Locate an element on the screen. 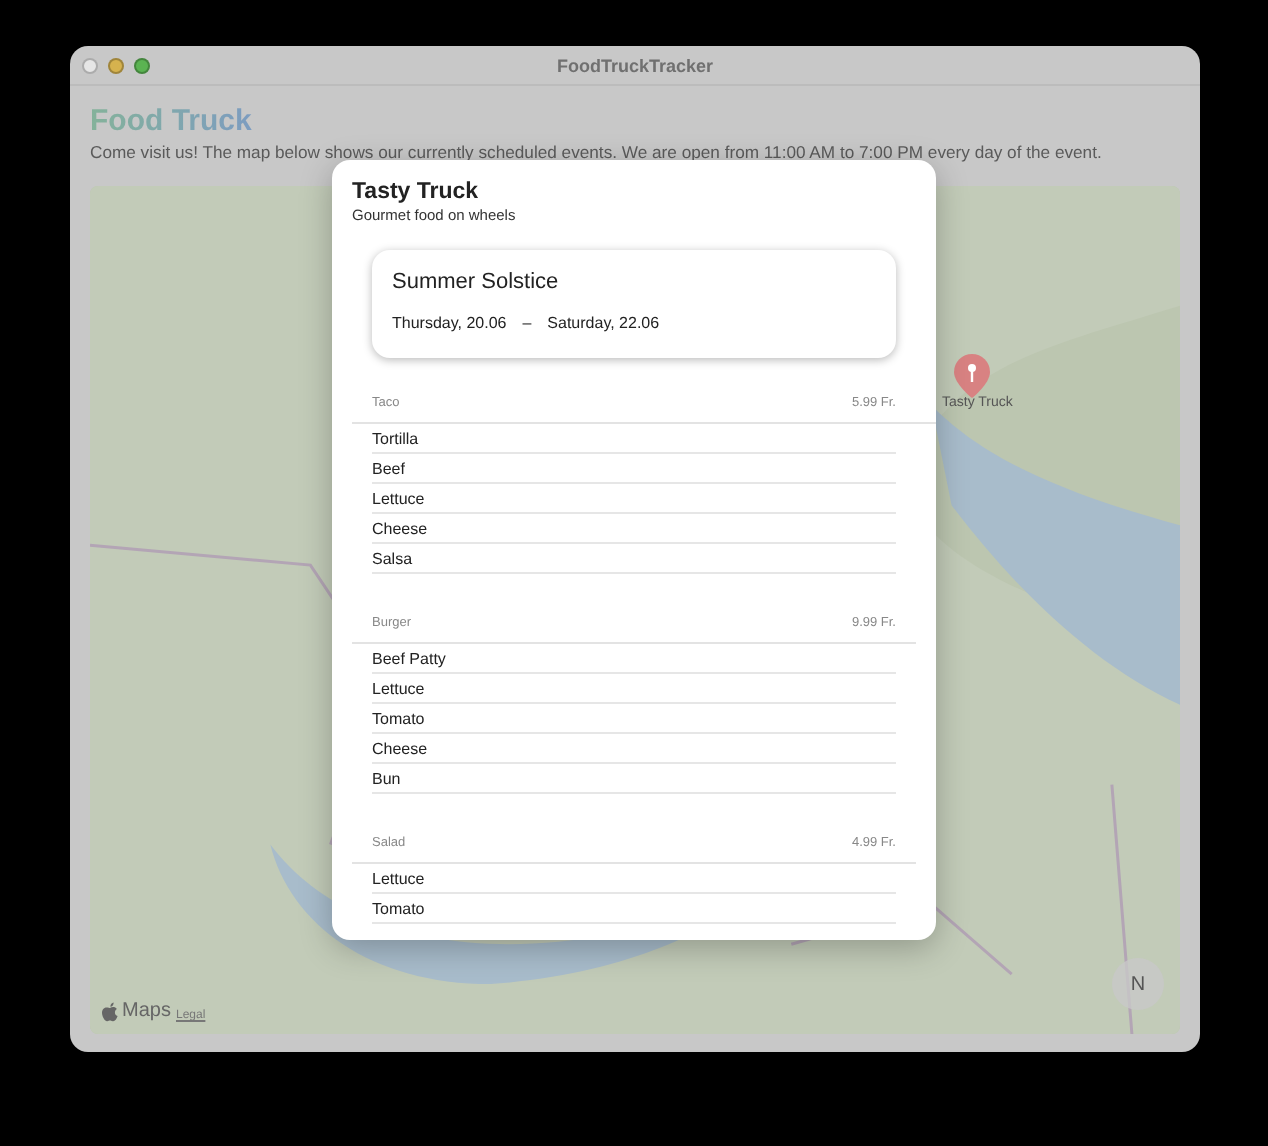 The width and height of the screenshot is (1268, 1146). truck-name: Tasty Truck is located at coordinates (416, 192).